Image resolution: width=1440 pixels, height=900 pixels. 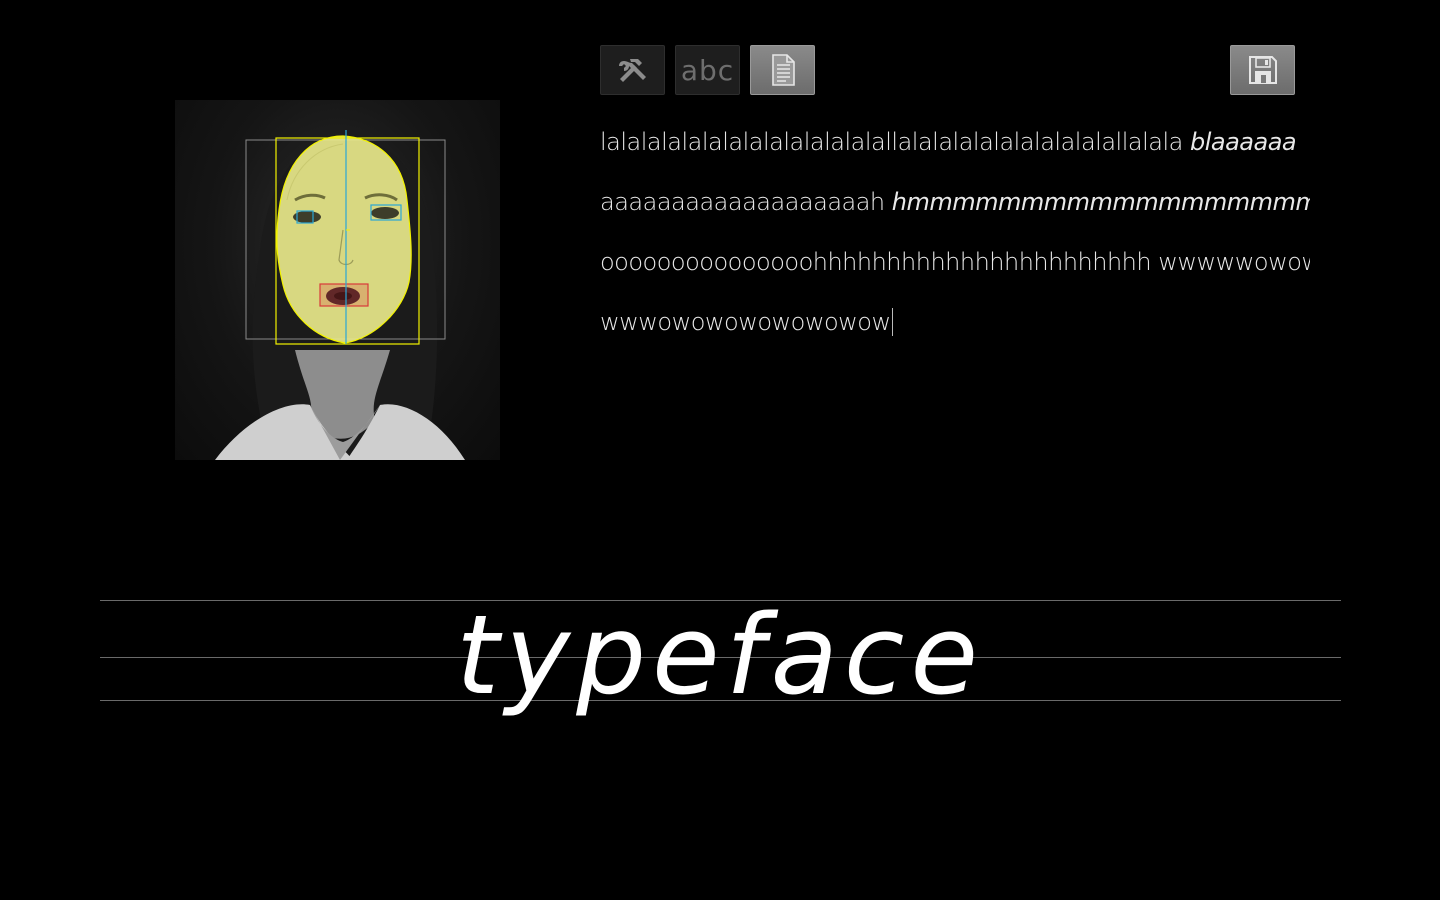 I want to click on abc-label: abc, so click(x=707, y=70).